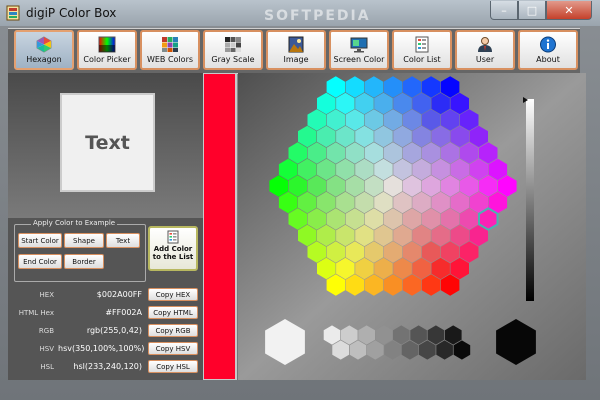  What do you see at coordinates (233, 59) in the screenshot?
I see `tab-label: Gray Scale` at bounding box center [233, 59].